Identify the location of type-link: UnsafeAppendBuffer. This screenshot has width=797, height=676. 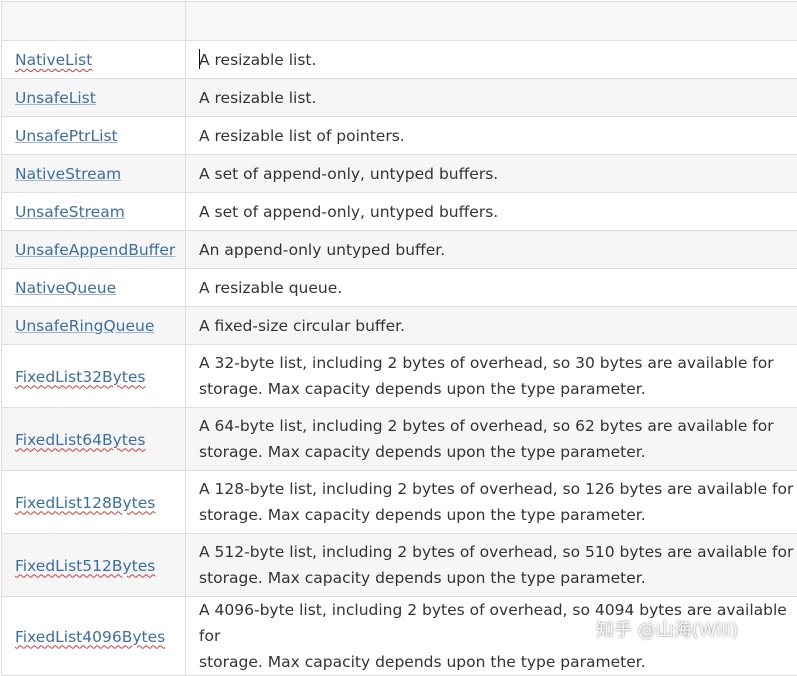
(95, 250).